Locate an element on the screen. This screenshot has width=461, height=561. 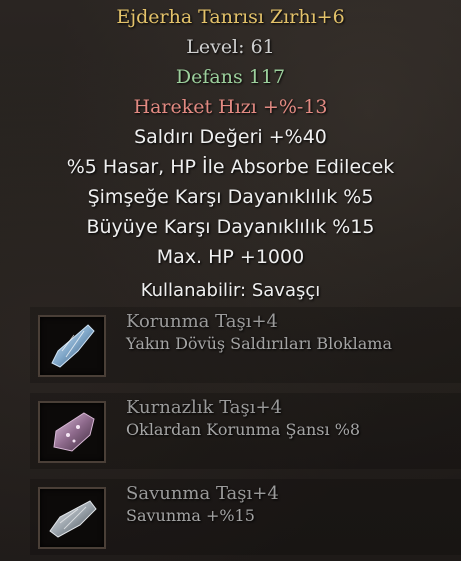
usable-by: Kullanabilir: Savaşçı is located at coordinates (230, 291).